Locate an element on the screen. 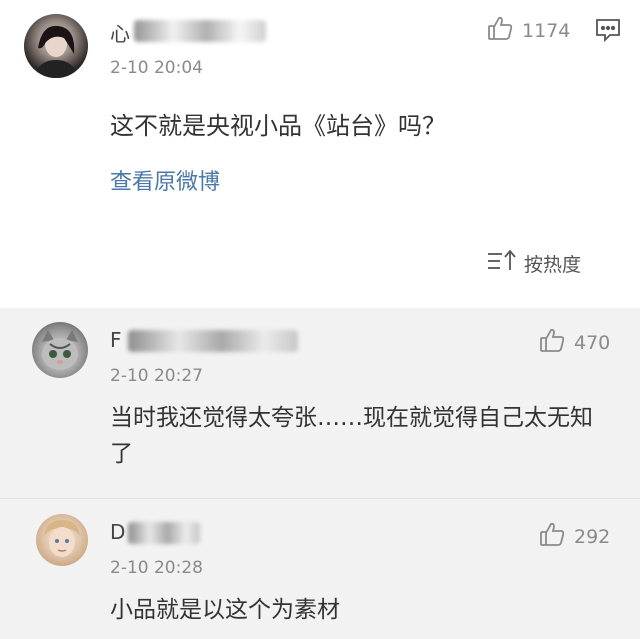 This screenshot has width=640, height=639. sort-icon is located at coordinates (502, 263).